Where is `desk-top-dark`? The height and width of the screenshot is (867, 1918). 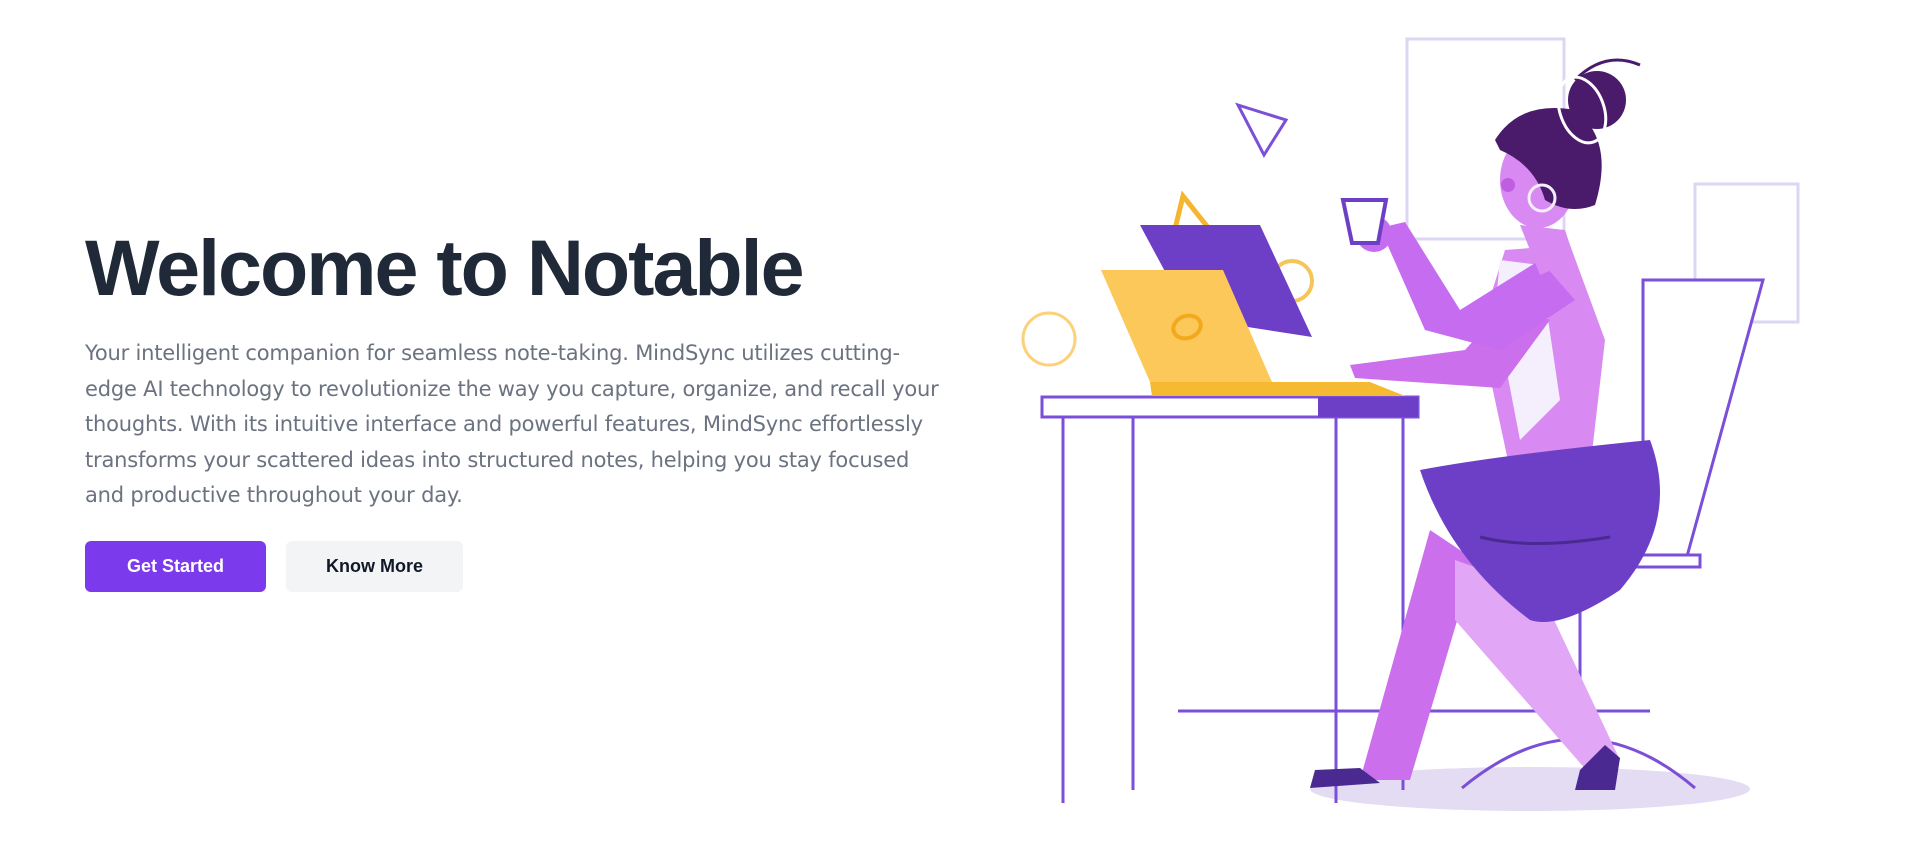 desk-top-dark is located at coordinates (1368, 407).